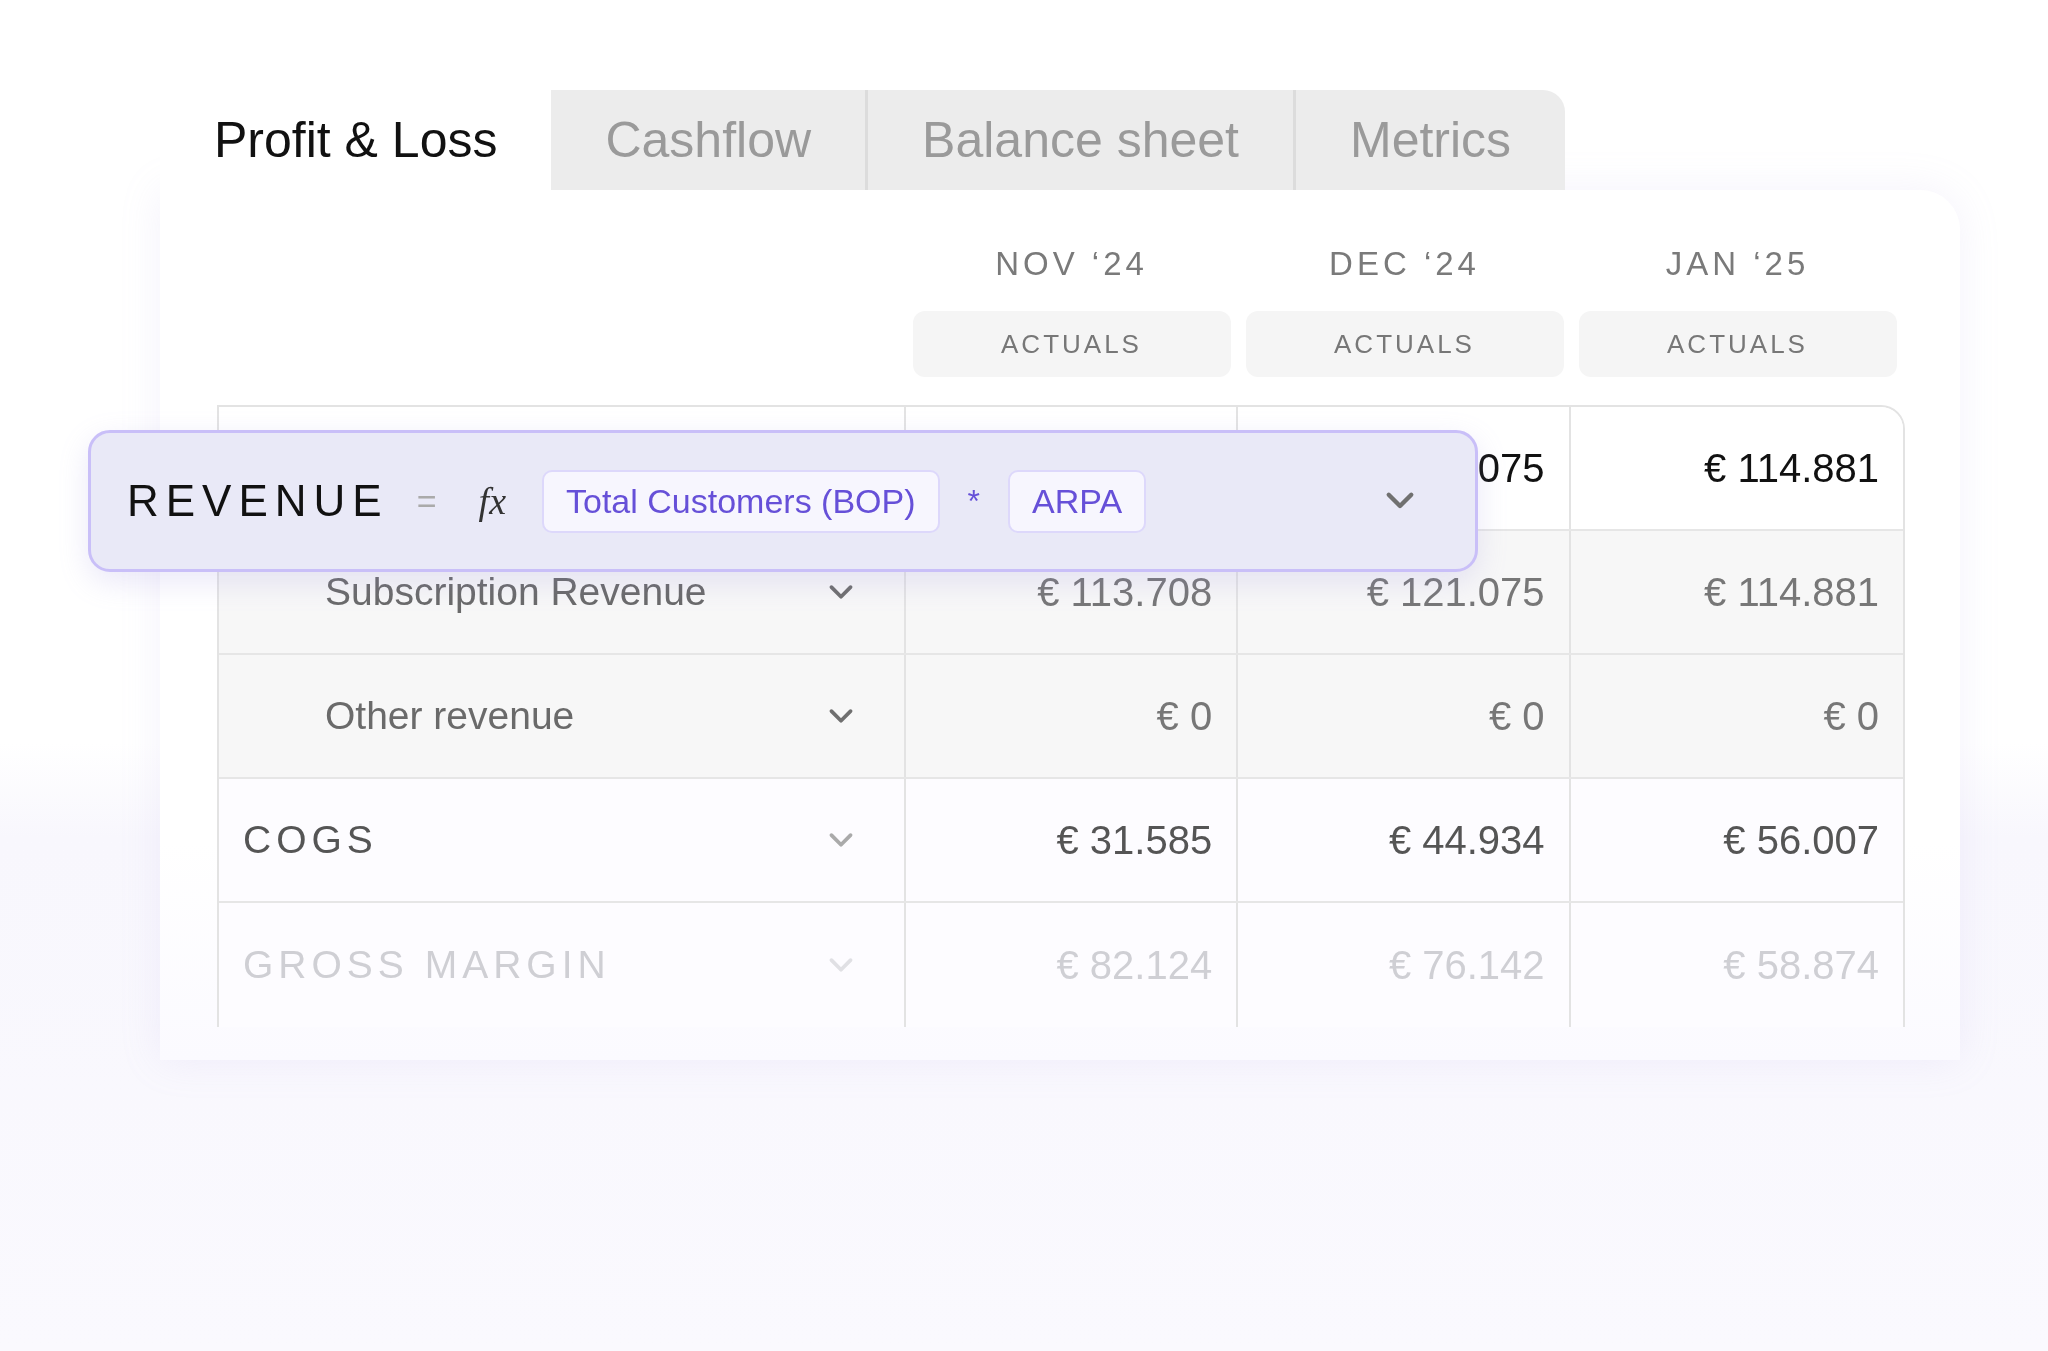 The width and height of the screenshot is (2048, 1351). What do you see at coordinates (515, 592) in the screenshot?
I see `row-label: Subscription Revenue` at bounding box center [515, 592].